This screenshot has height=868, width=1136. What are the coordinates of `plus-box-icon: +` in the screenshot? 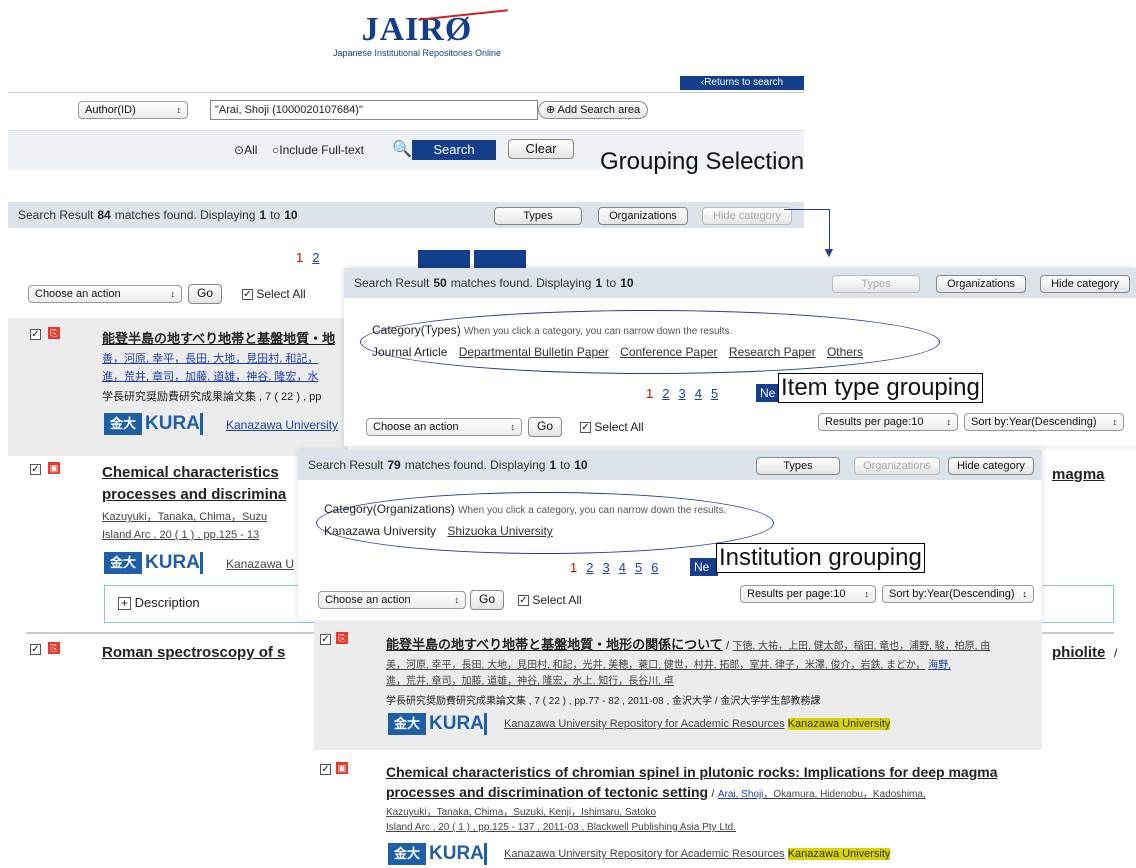 It's located at (124, 603).